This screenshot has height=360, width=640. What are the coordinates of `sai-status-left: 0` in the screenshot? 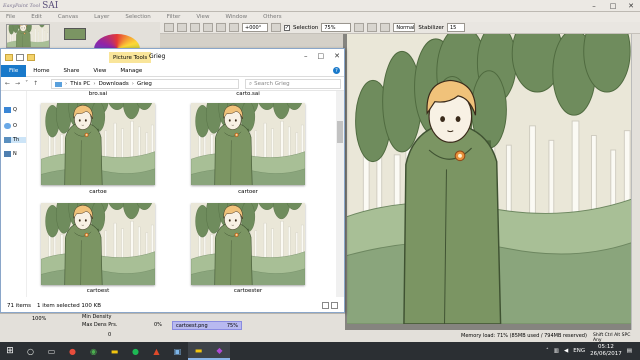 It's located at (172, 336).